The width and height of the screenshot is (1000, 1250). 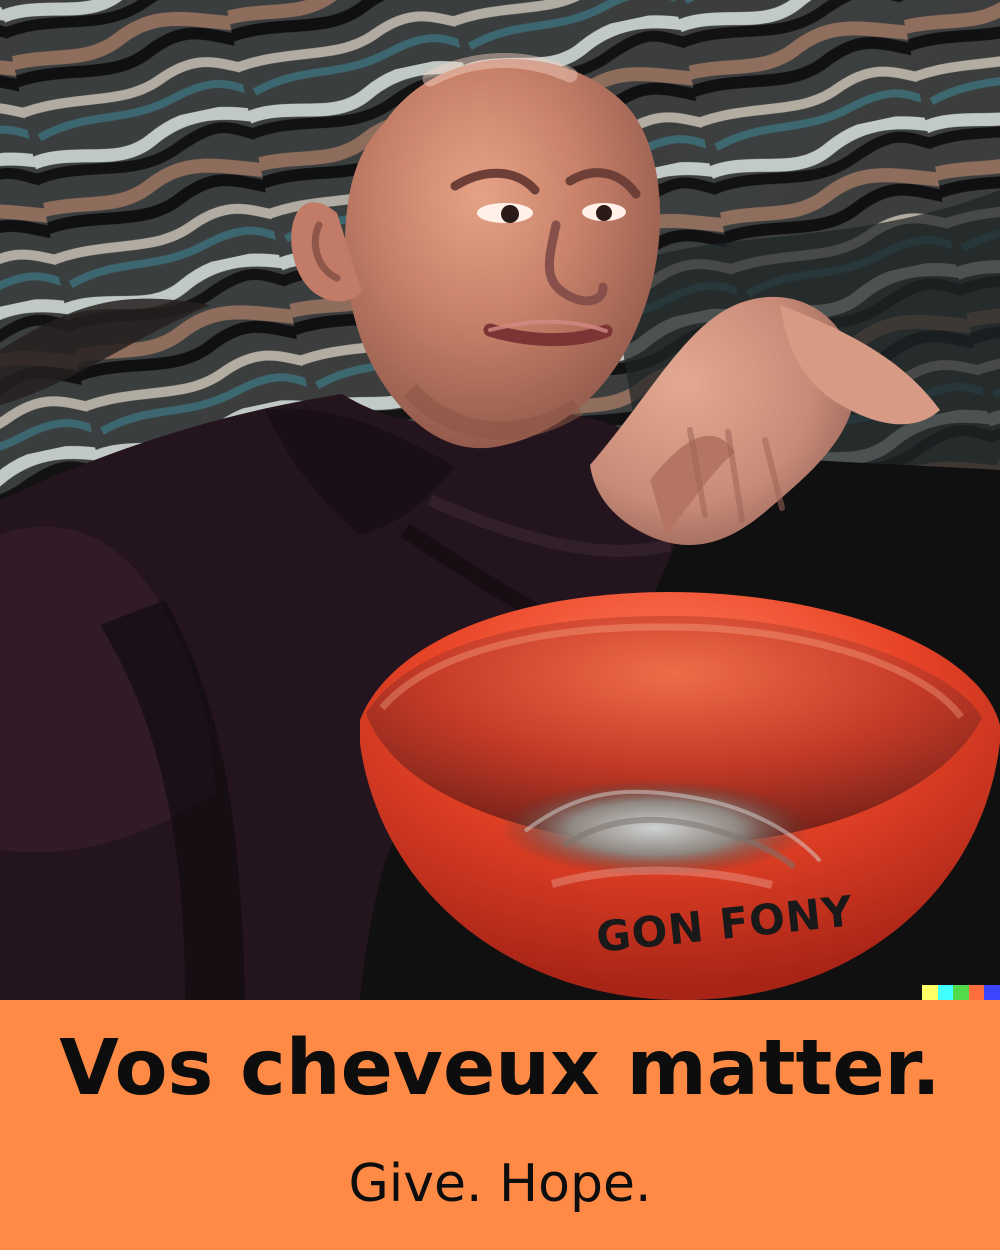 I want to click on color-strip-watermark, so click(x=961, y=992).